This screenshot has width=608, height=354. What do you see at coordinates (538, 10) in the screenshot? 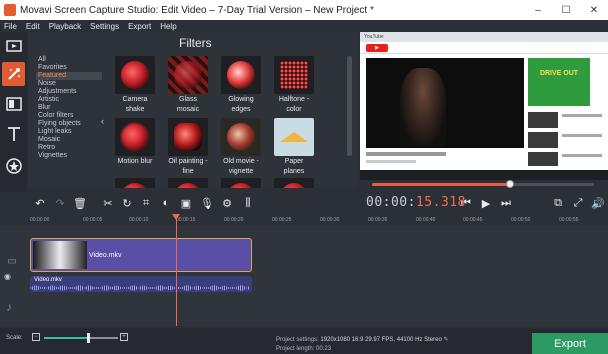
I see `minimize-button: –` at bounding box center [538, 10].